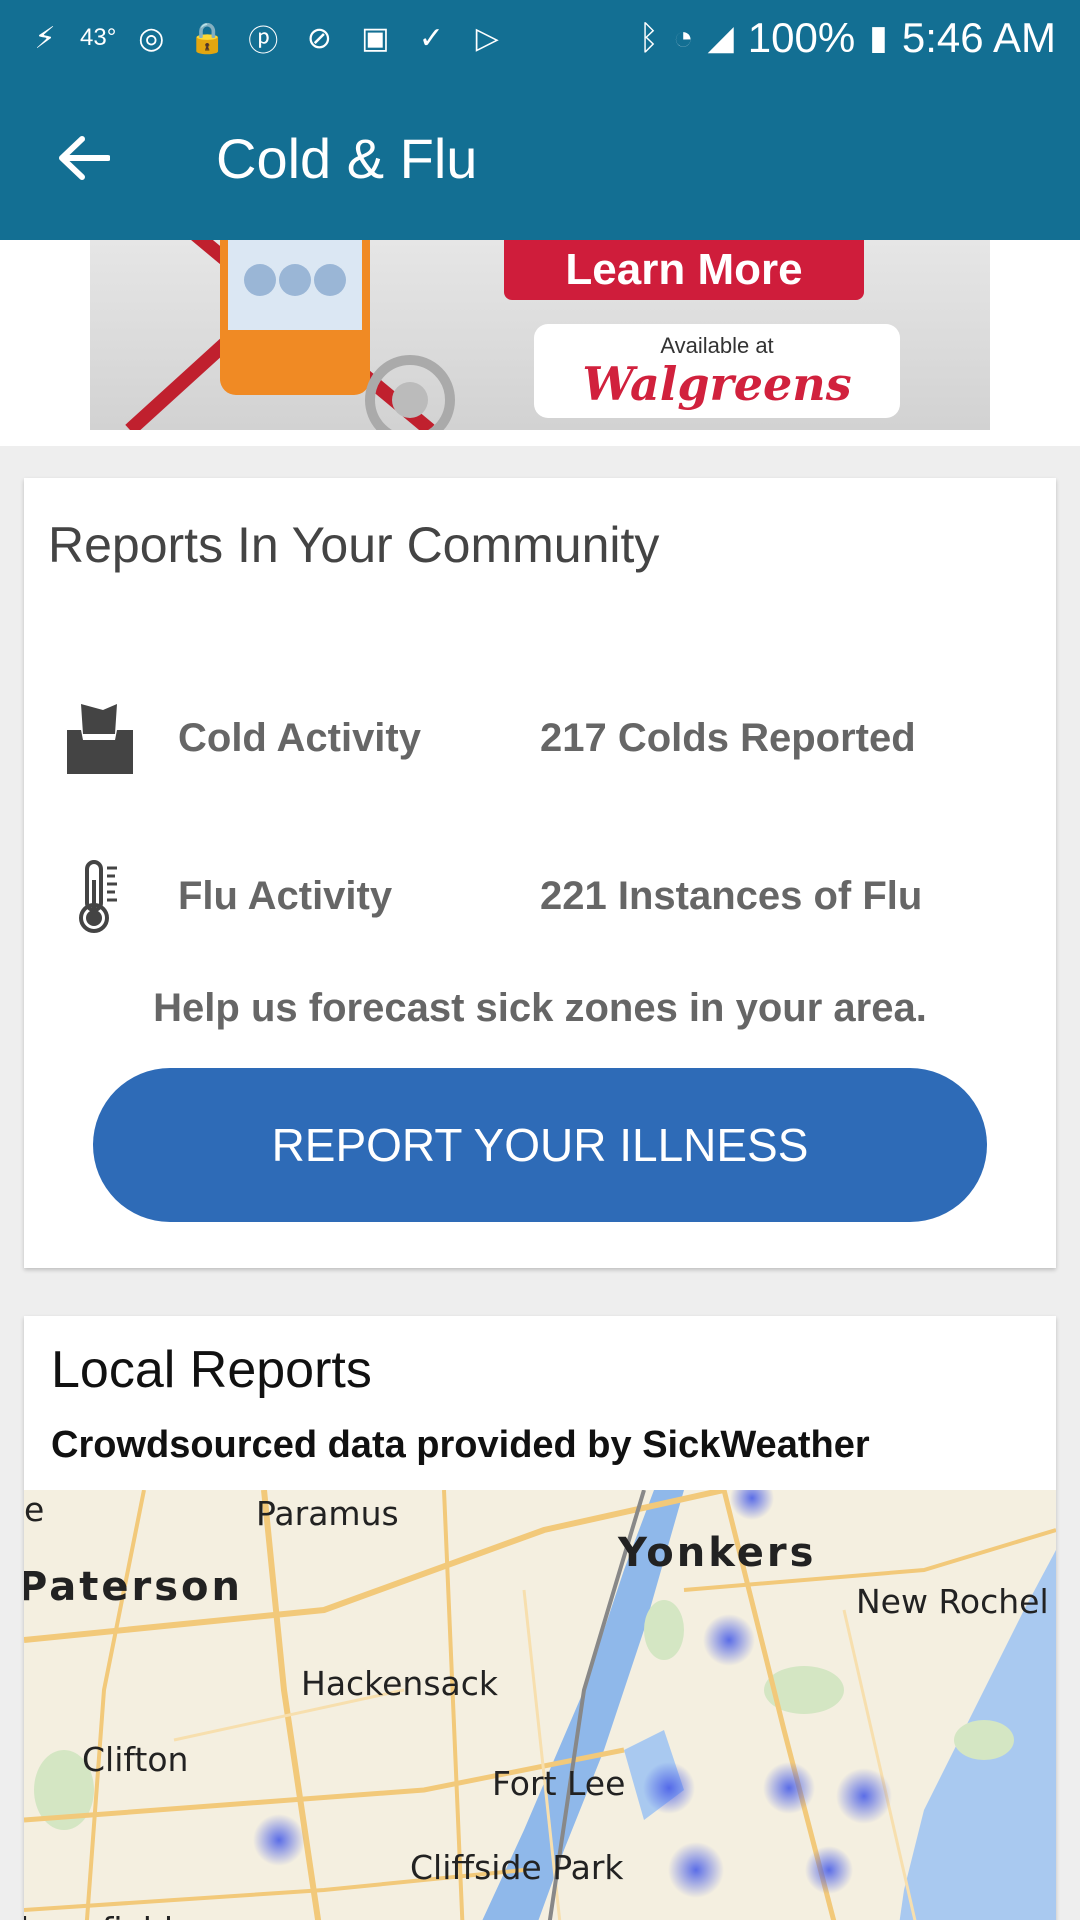  What do you see at coordinates (100, 738) in the screenshot?
I see `tissue-box-icon` at bounding box center [100, 738].